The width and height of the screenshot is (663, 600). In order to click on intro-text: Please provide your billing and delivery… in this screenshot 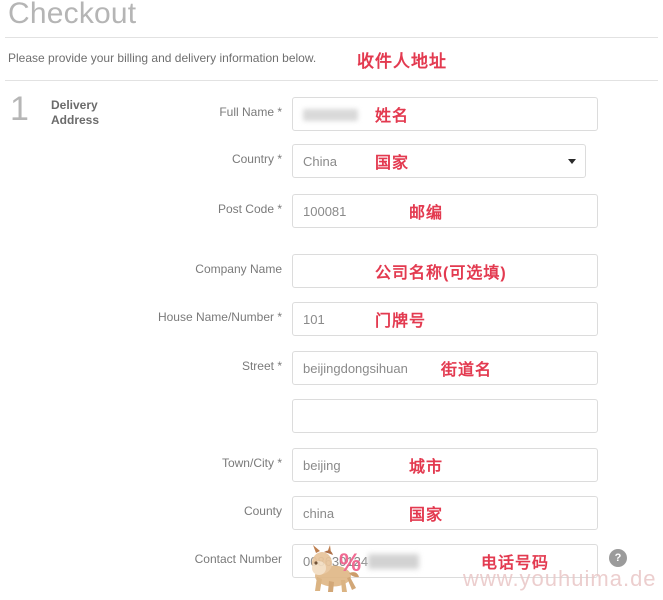, I will do `click(162, 58)`.